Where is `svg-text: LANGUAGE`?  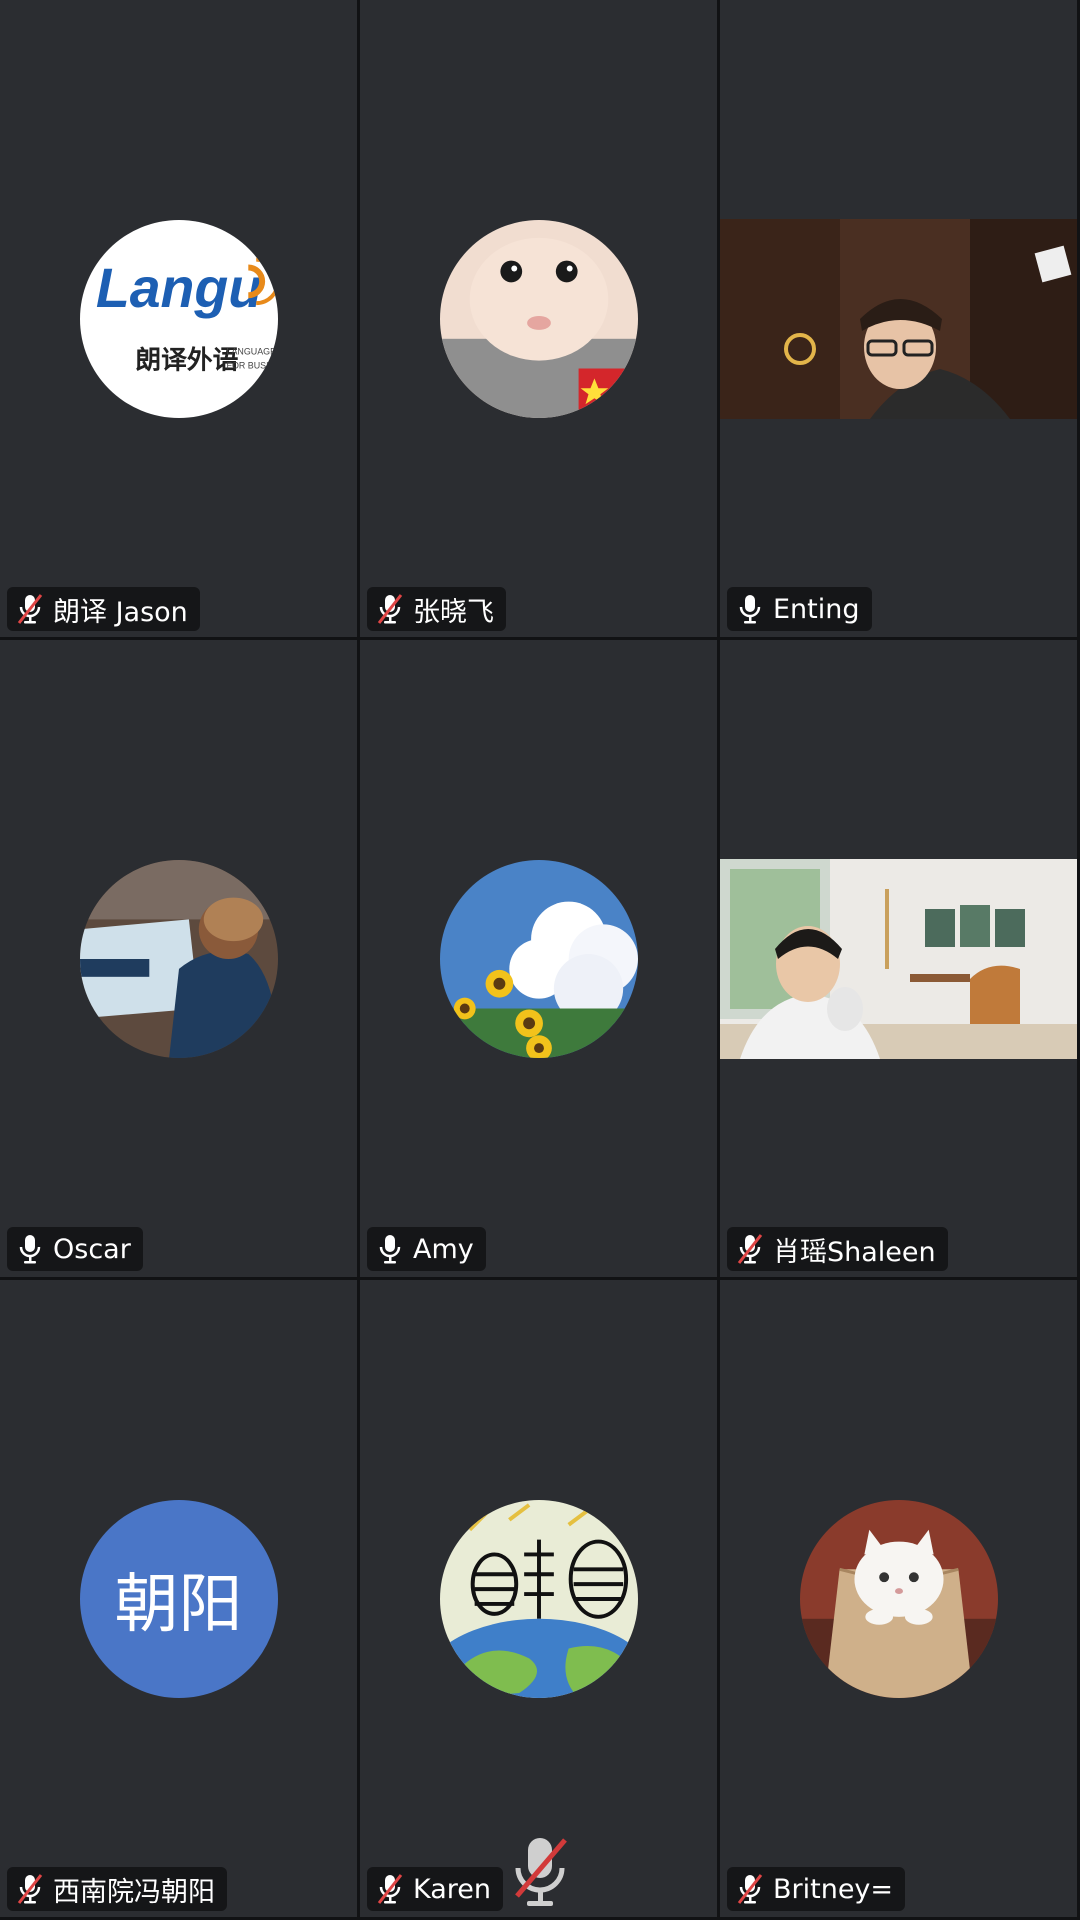
svg-text: LANGUAGE is located at coordinates (251, 351).